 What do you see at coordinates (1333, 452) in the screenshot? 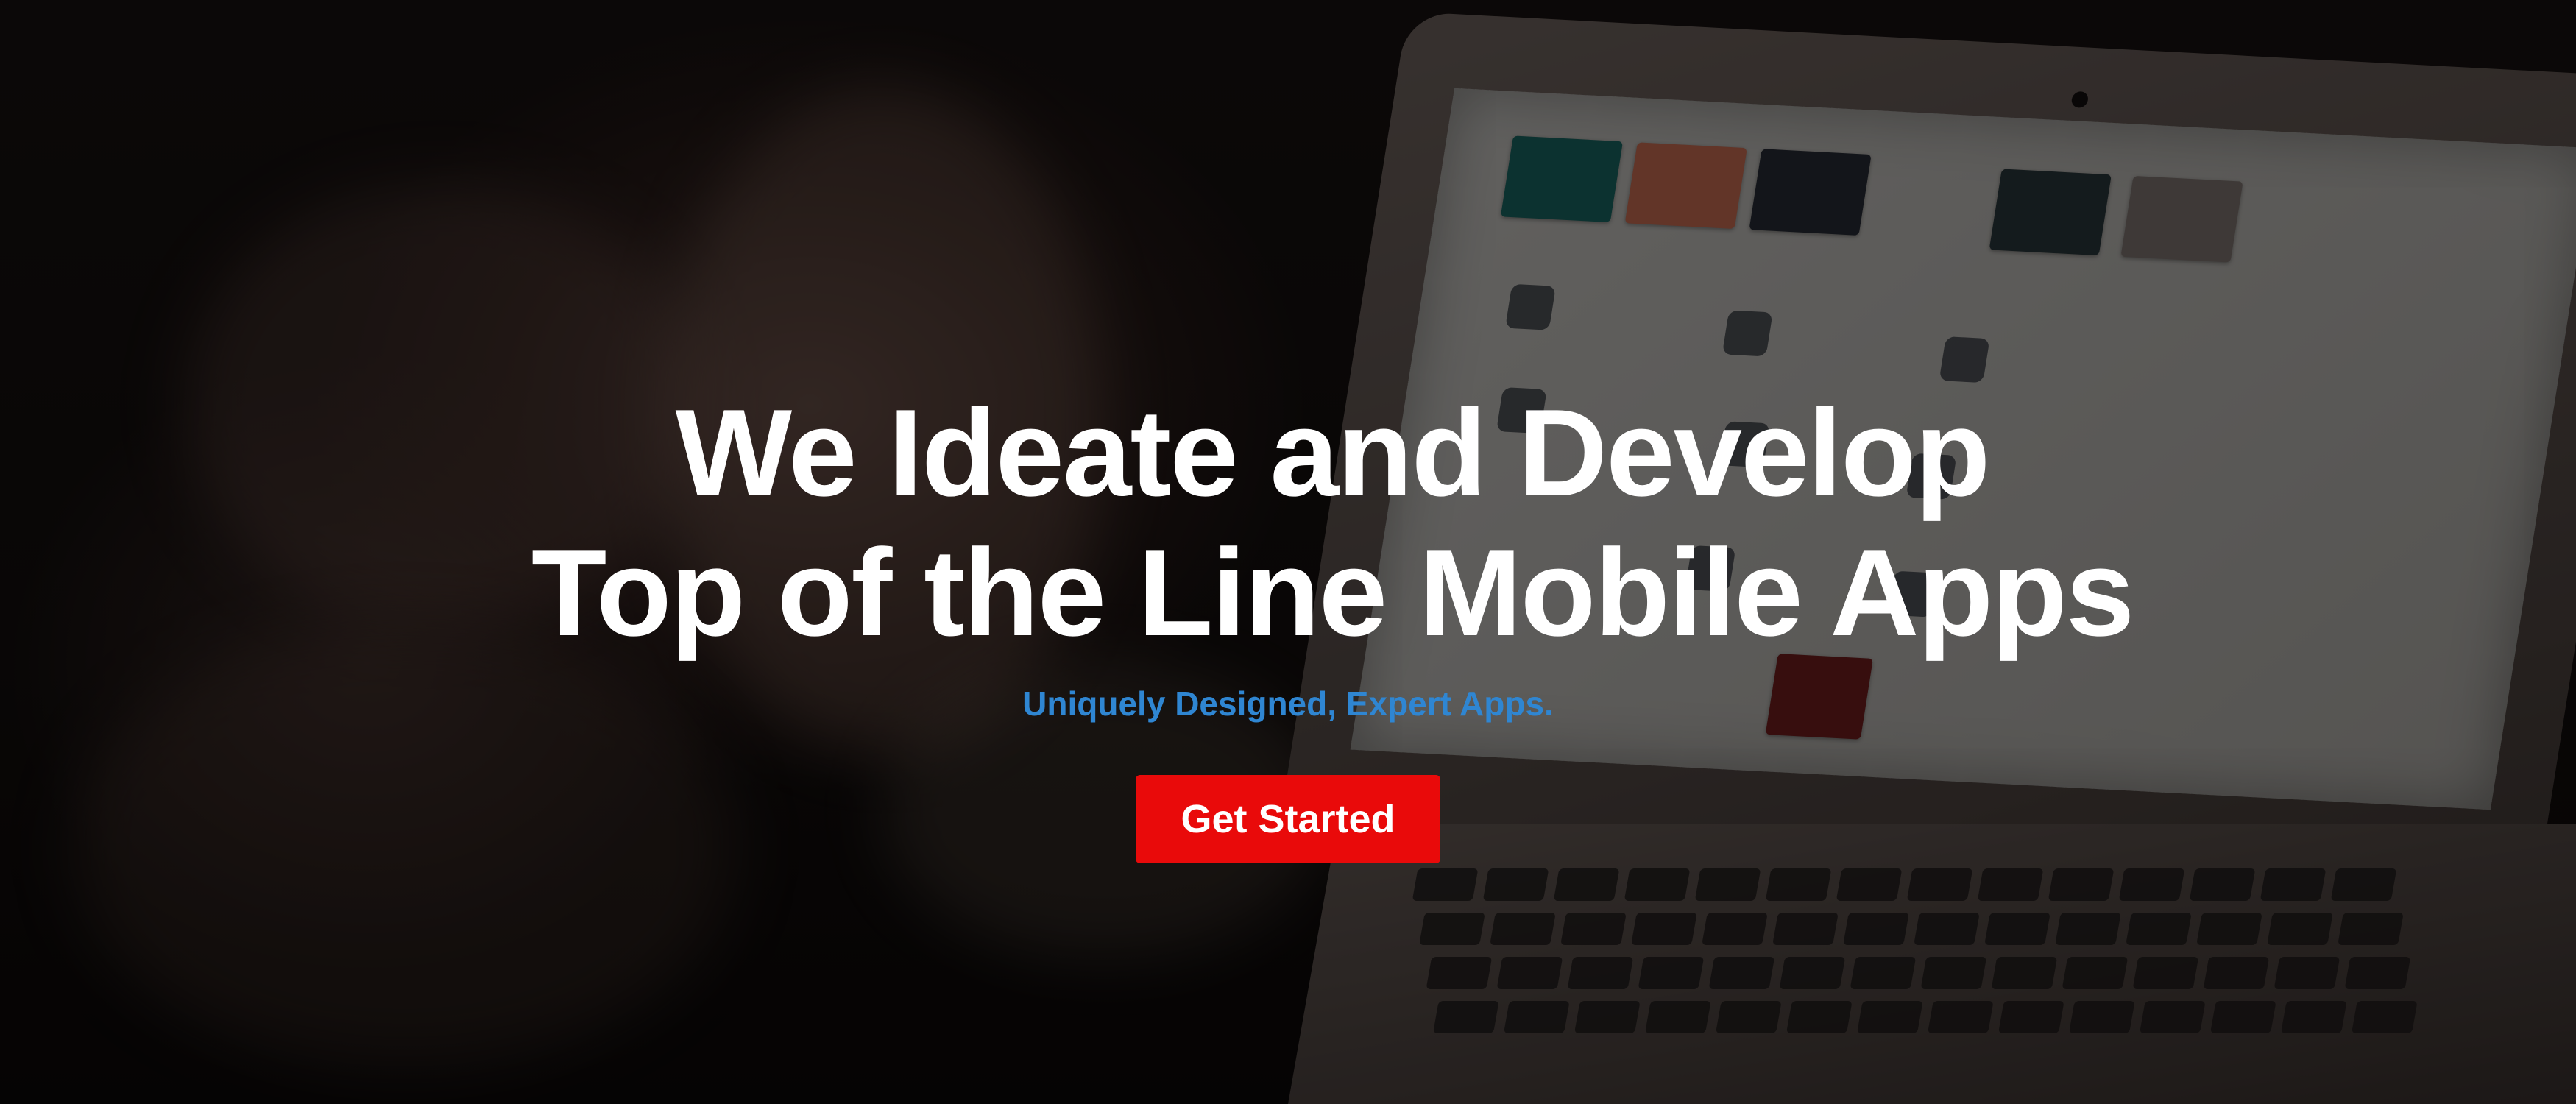
I see `hero-headline-line-1: We Ideate and Develop` at bounding box center [1333, 452].